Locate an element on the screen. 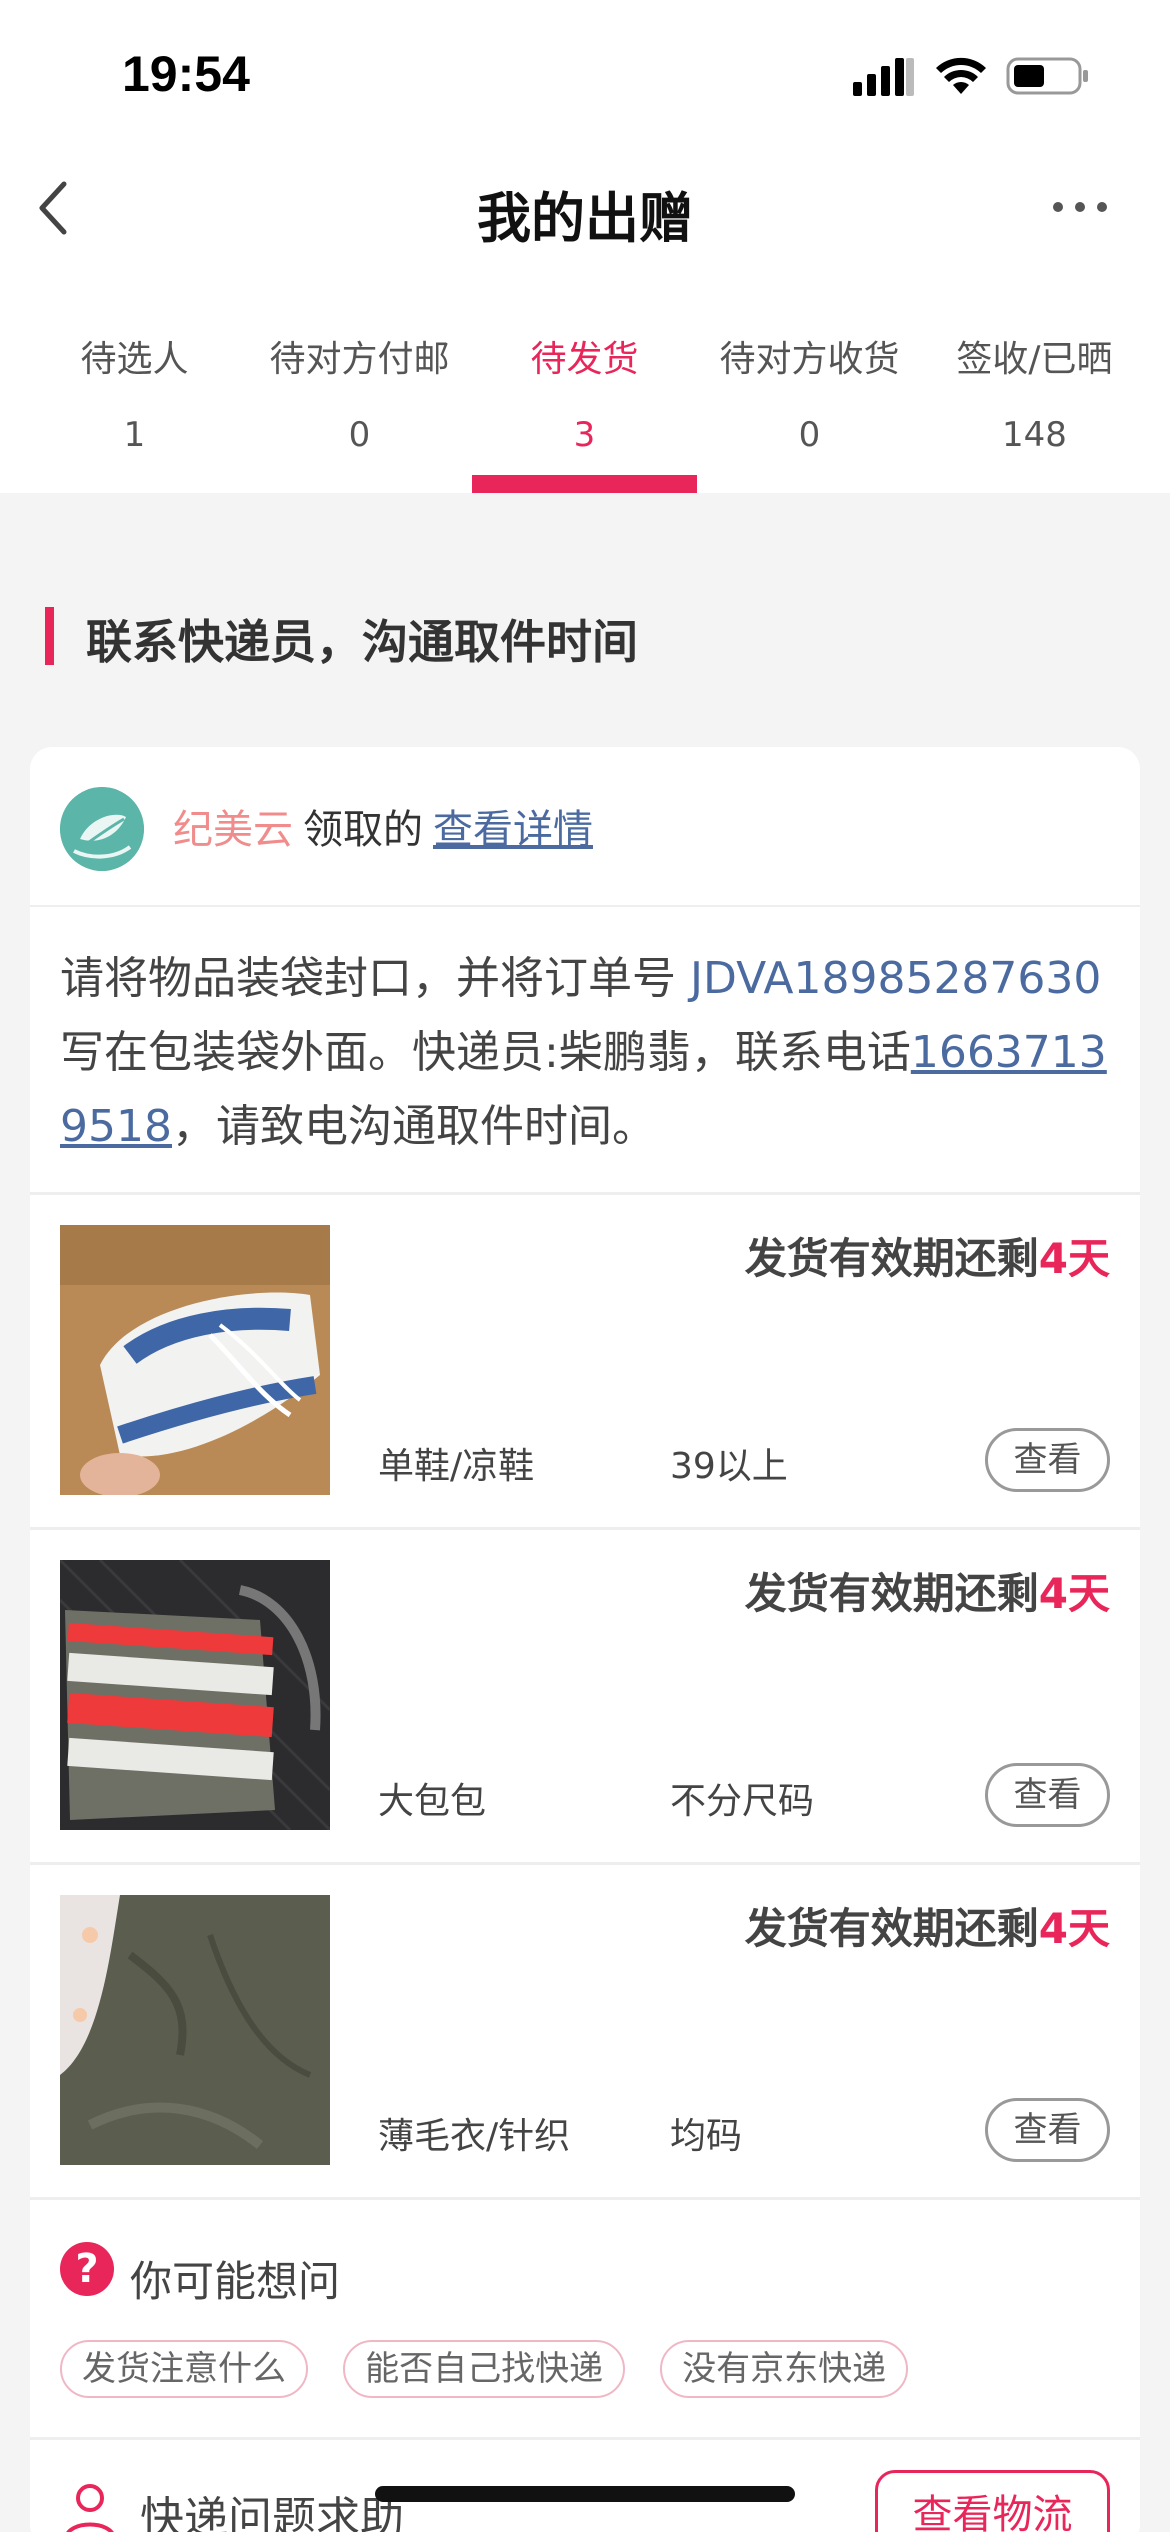 The width and height of the screenshot is (1170, 2532). item-category: 薄毛衣/针织 is located at coordinates (474, 2136).